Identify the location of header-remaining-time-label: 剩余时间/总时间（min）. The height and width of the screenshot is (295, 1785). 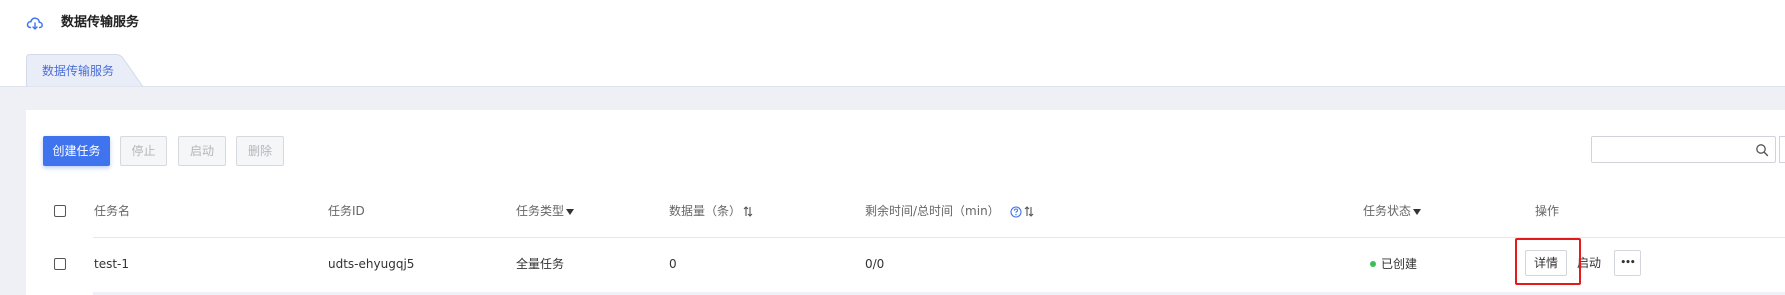
(932, 211).